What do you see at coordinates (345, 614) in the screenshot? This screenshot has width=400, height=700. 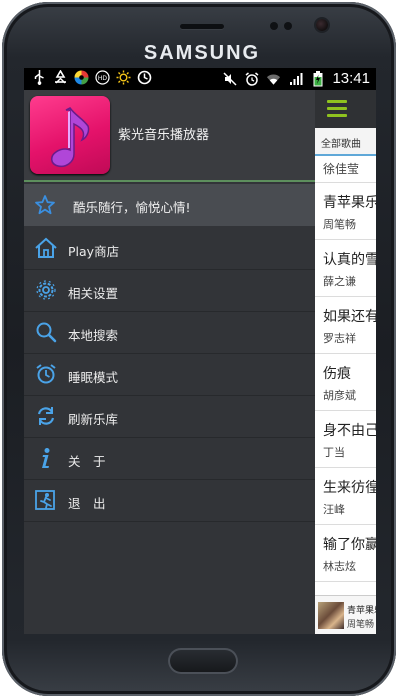 I see `mini-player: 青苹果乐园 周笔畅` at bounding box center [345, 614].